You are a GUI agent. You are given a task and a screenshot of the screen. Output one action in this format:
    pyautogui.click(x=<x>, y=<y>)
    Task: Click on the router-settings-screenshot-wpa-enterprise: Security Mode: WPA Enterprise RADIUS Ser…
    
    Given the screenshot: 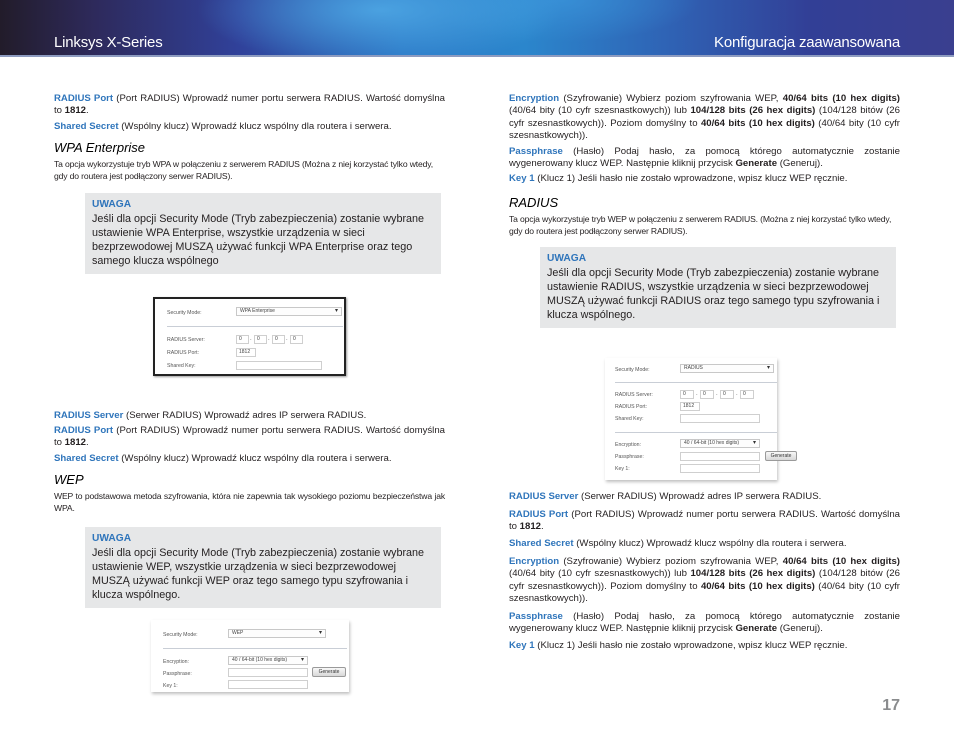 What is the action you would take?
    pyautogui.click(x=249, y=336)
    